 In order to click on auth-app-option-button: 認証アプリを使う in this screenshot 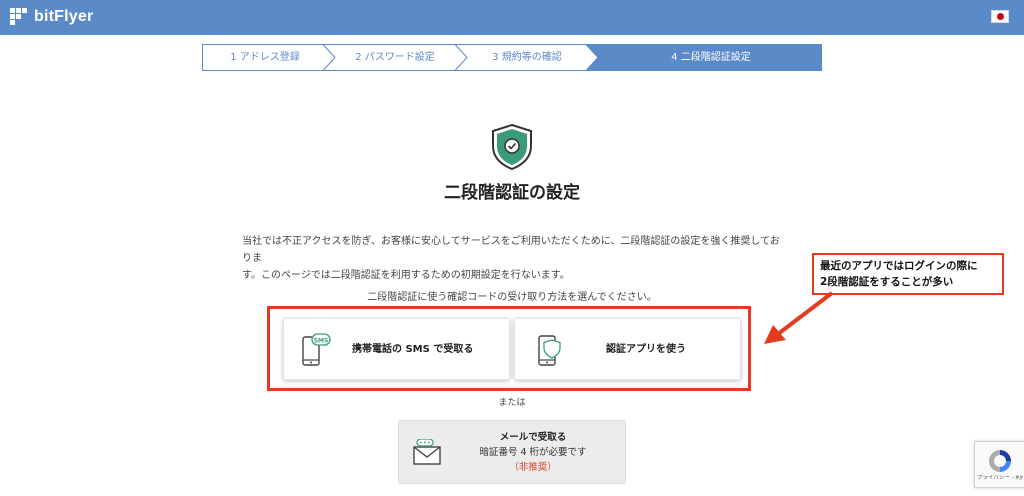, I will do `click(627, 349)`.